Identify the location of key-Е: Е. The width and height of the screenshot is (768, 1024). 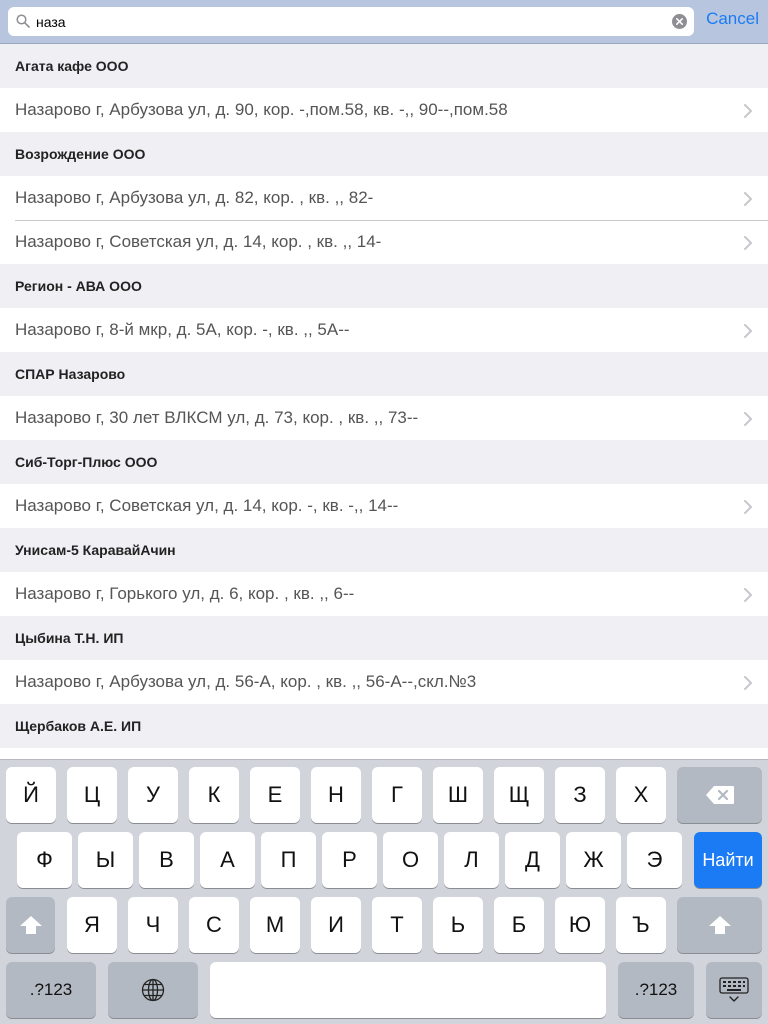
(275, 795).